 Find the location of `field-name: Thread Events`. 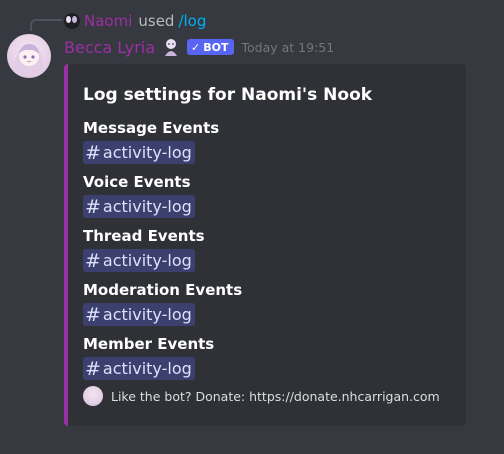

field-name: Thread Events is located at coordinates (144, 236).